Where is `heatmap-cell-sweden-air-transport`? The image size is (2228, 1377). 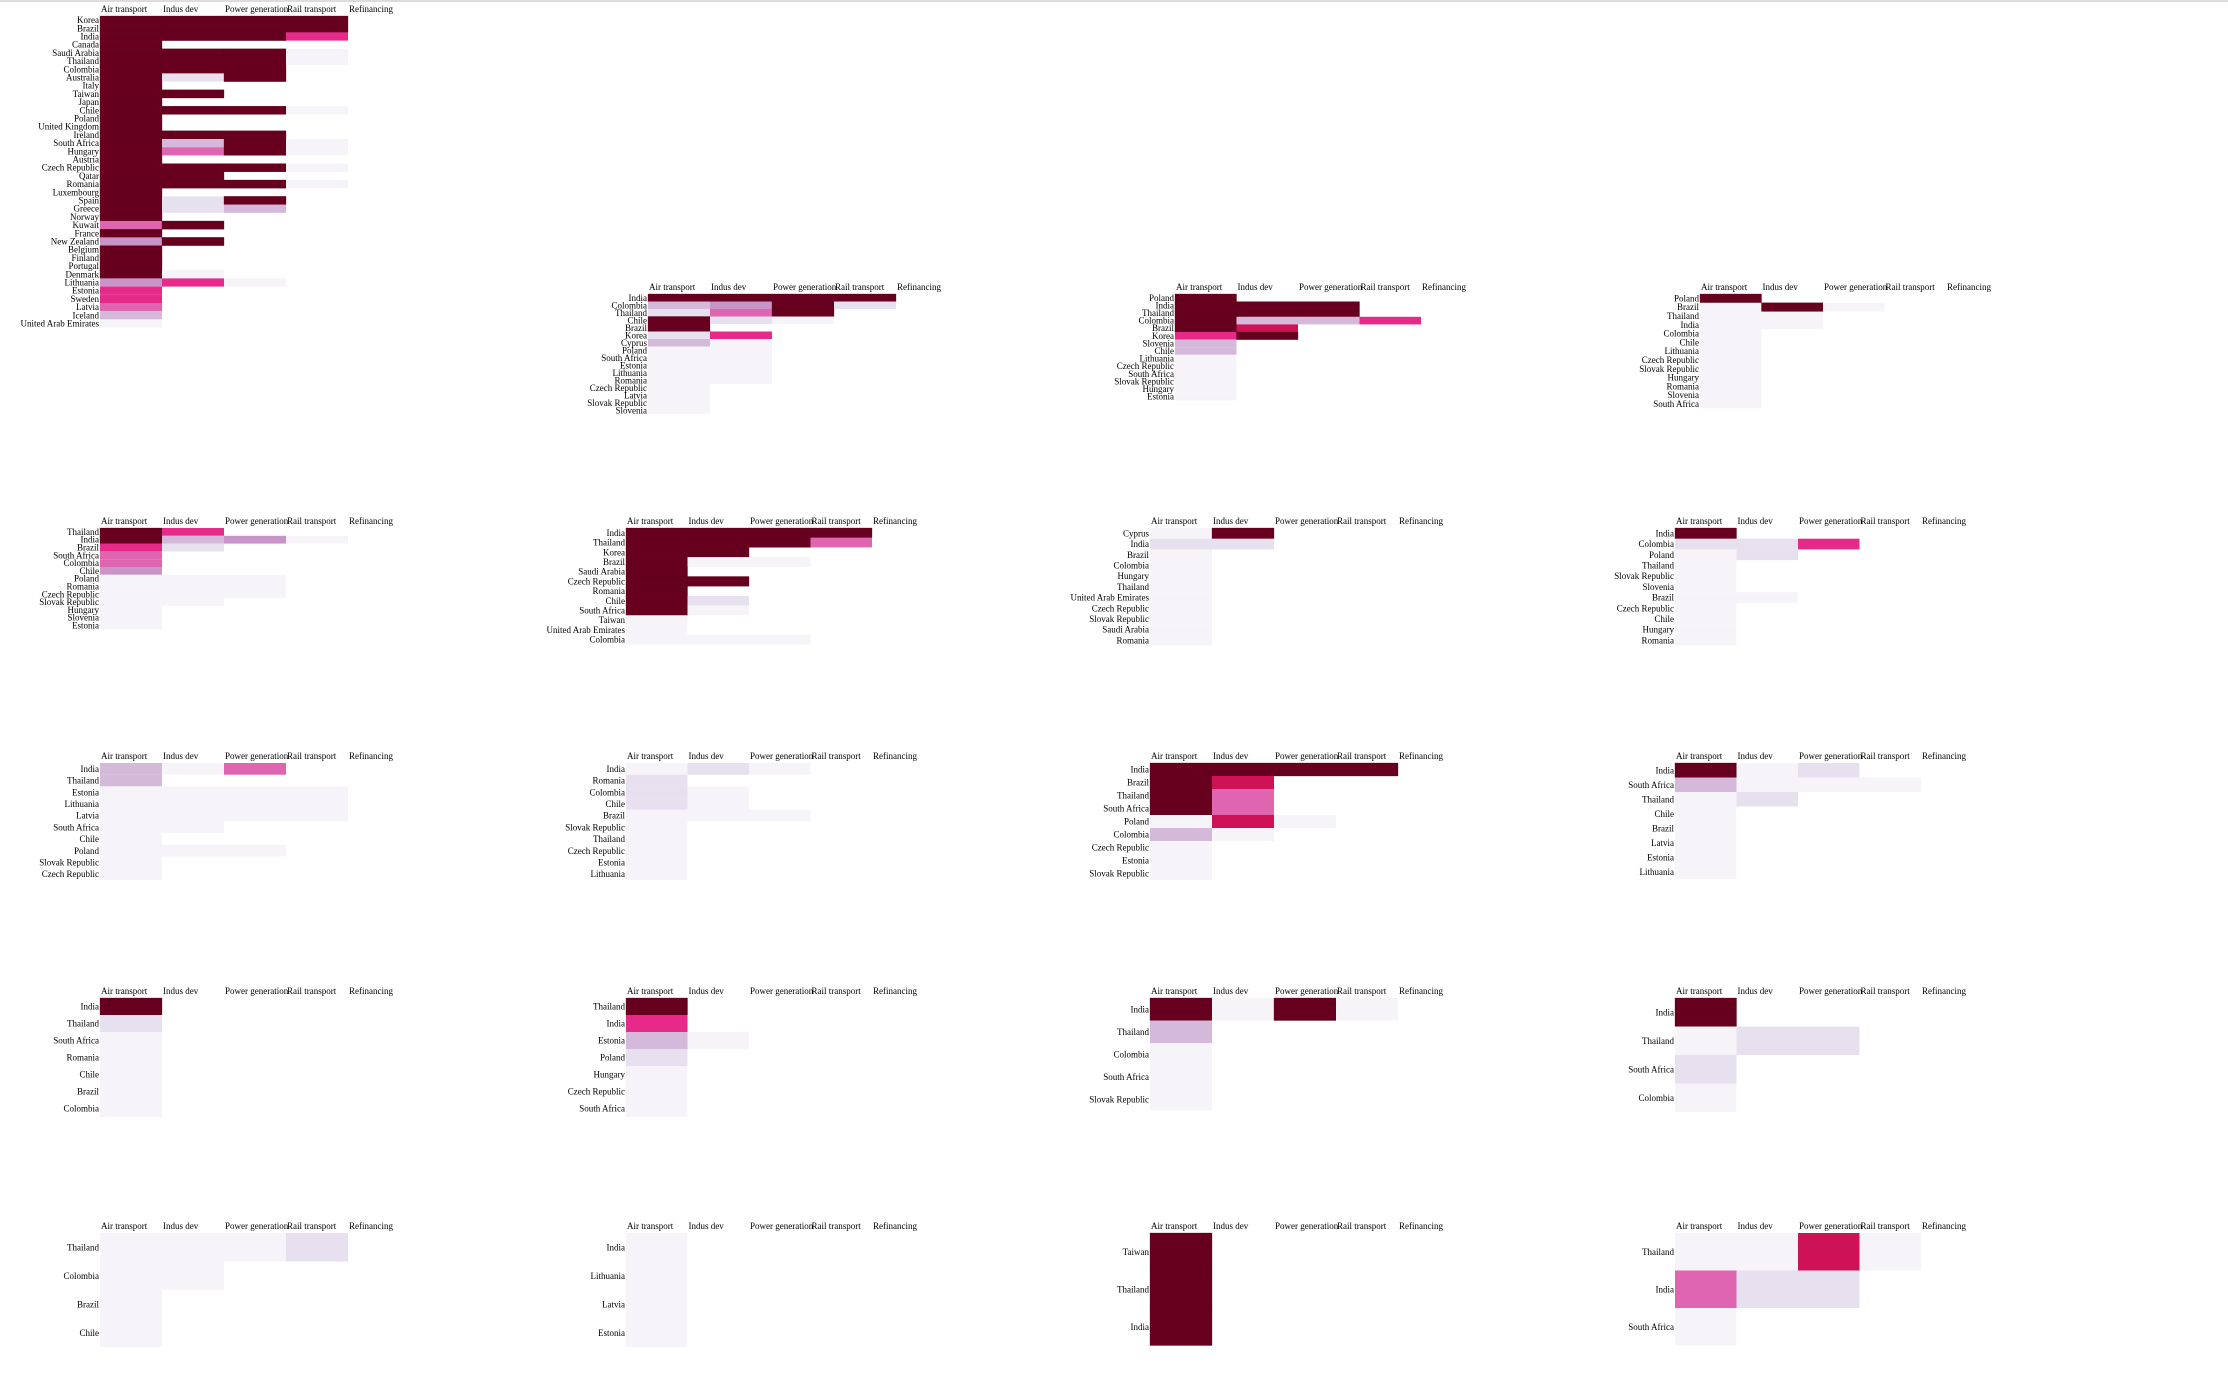
heatmap-cell-sweden-air-transport is located at coordinates (131, 298).